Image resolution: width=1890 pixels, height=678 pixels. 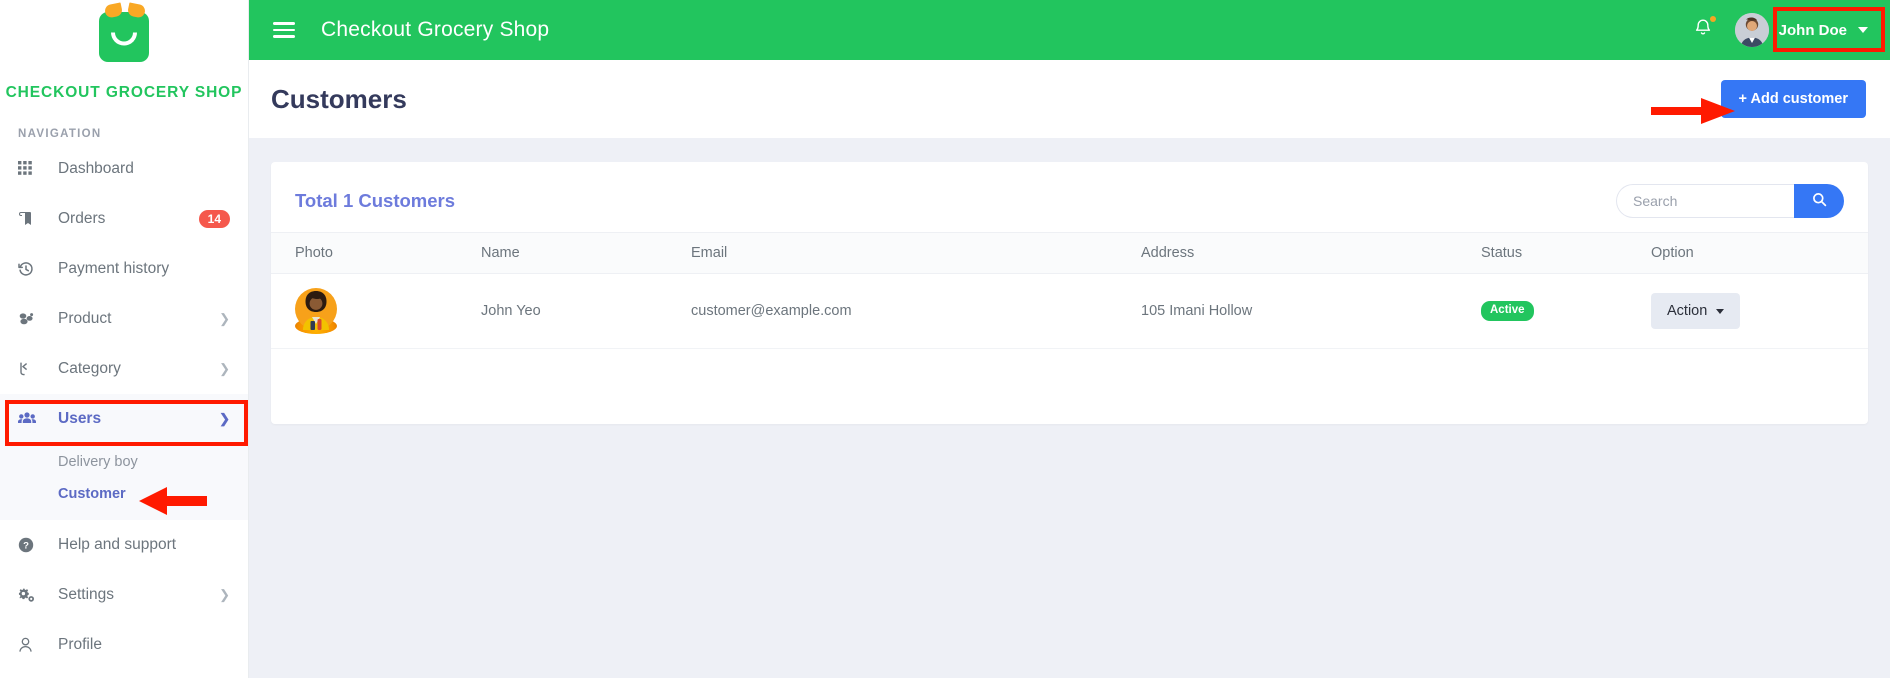 What do you see at coordinates (375, 200) in the screenshot?
I see `total-customers-label: Total 1 Customers` at bounding box center [375, 200].